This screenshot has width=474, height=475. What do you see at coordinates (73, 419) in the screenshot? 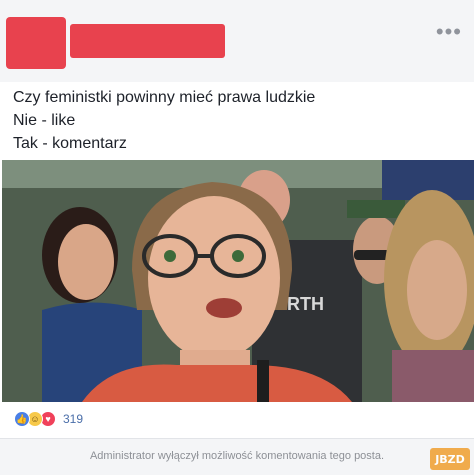
I see `reaction-count: 319` at bounding box center [73, 419].